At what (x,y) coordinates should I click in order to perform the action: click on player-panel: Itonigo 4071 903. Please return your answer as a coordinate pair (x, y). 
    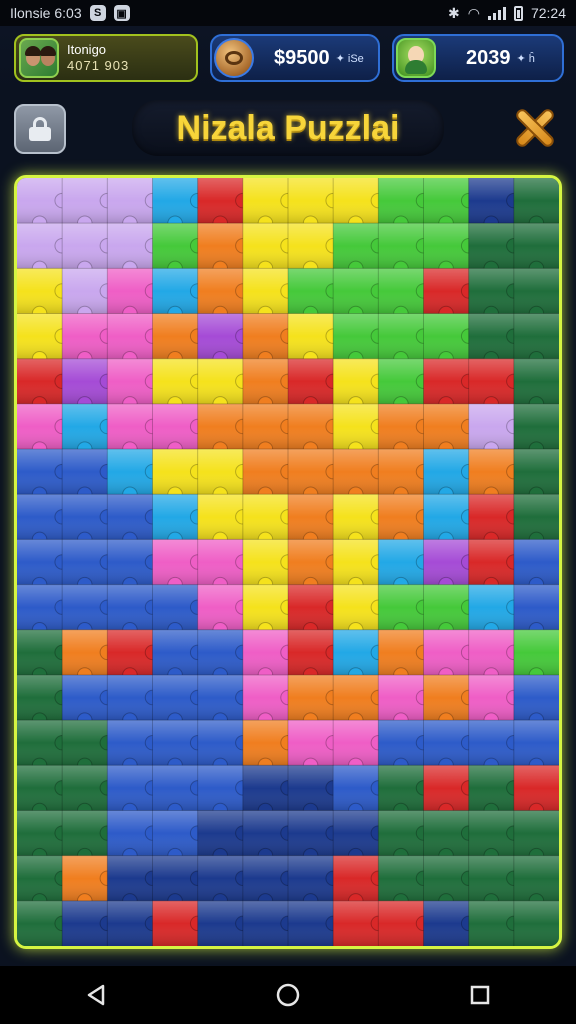
    Looking at the image, I should click on (106, 58).